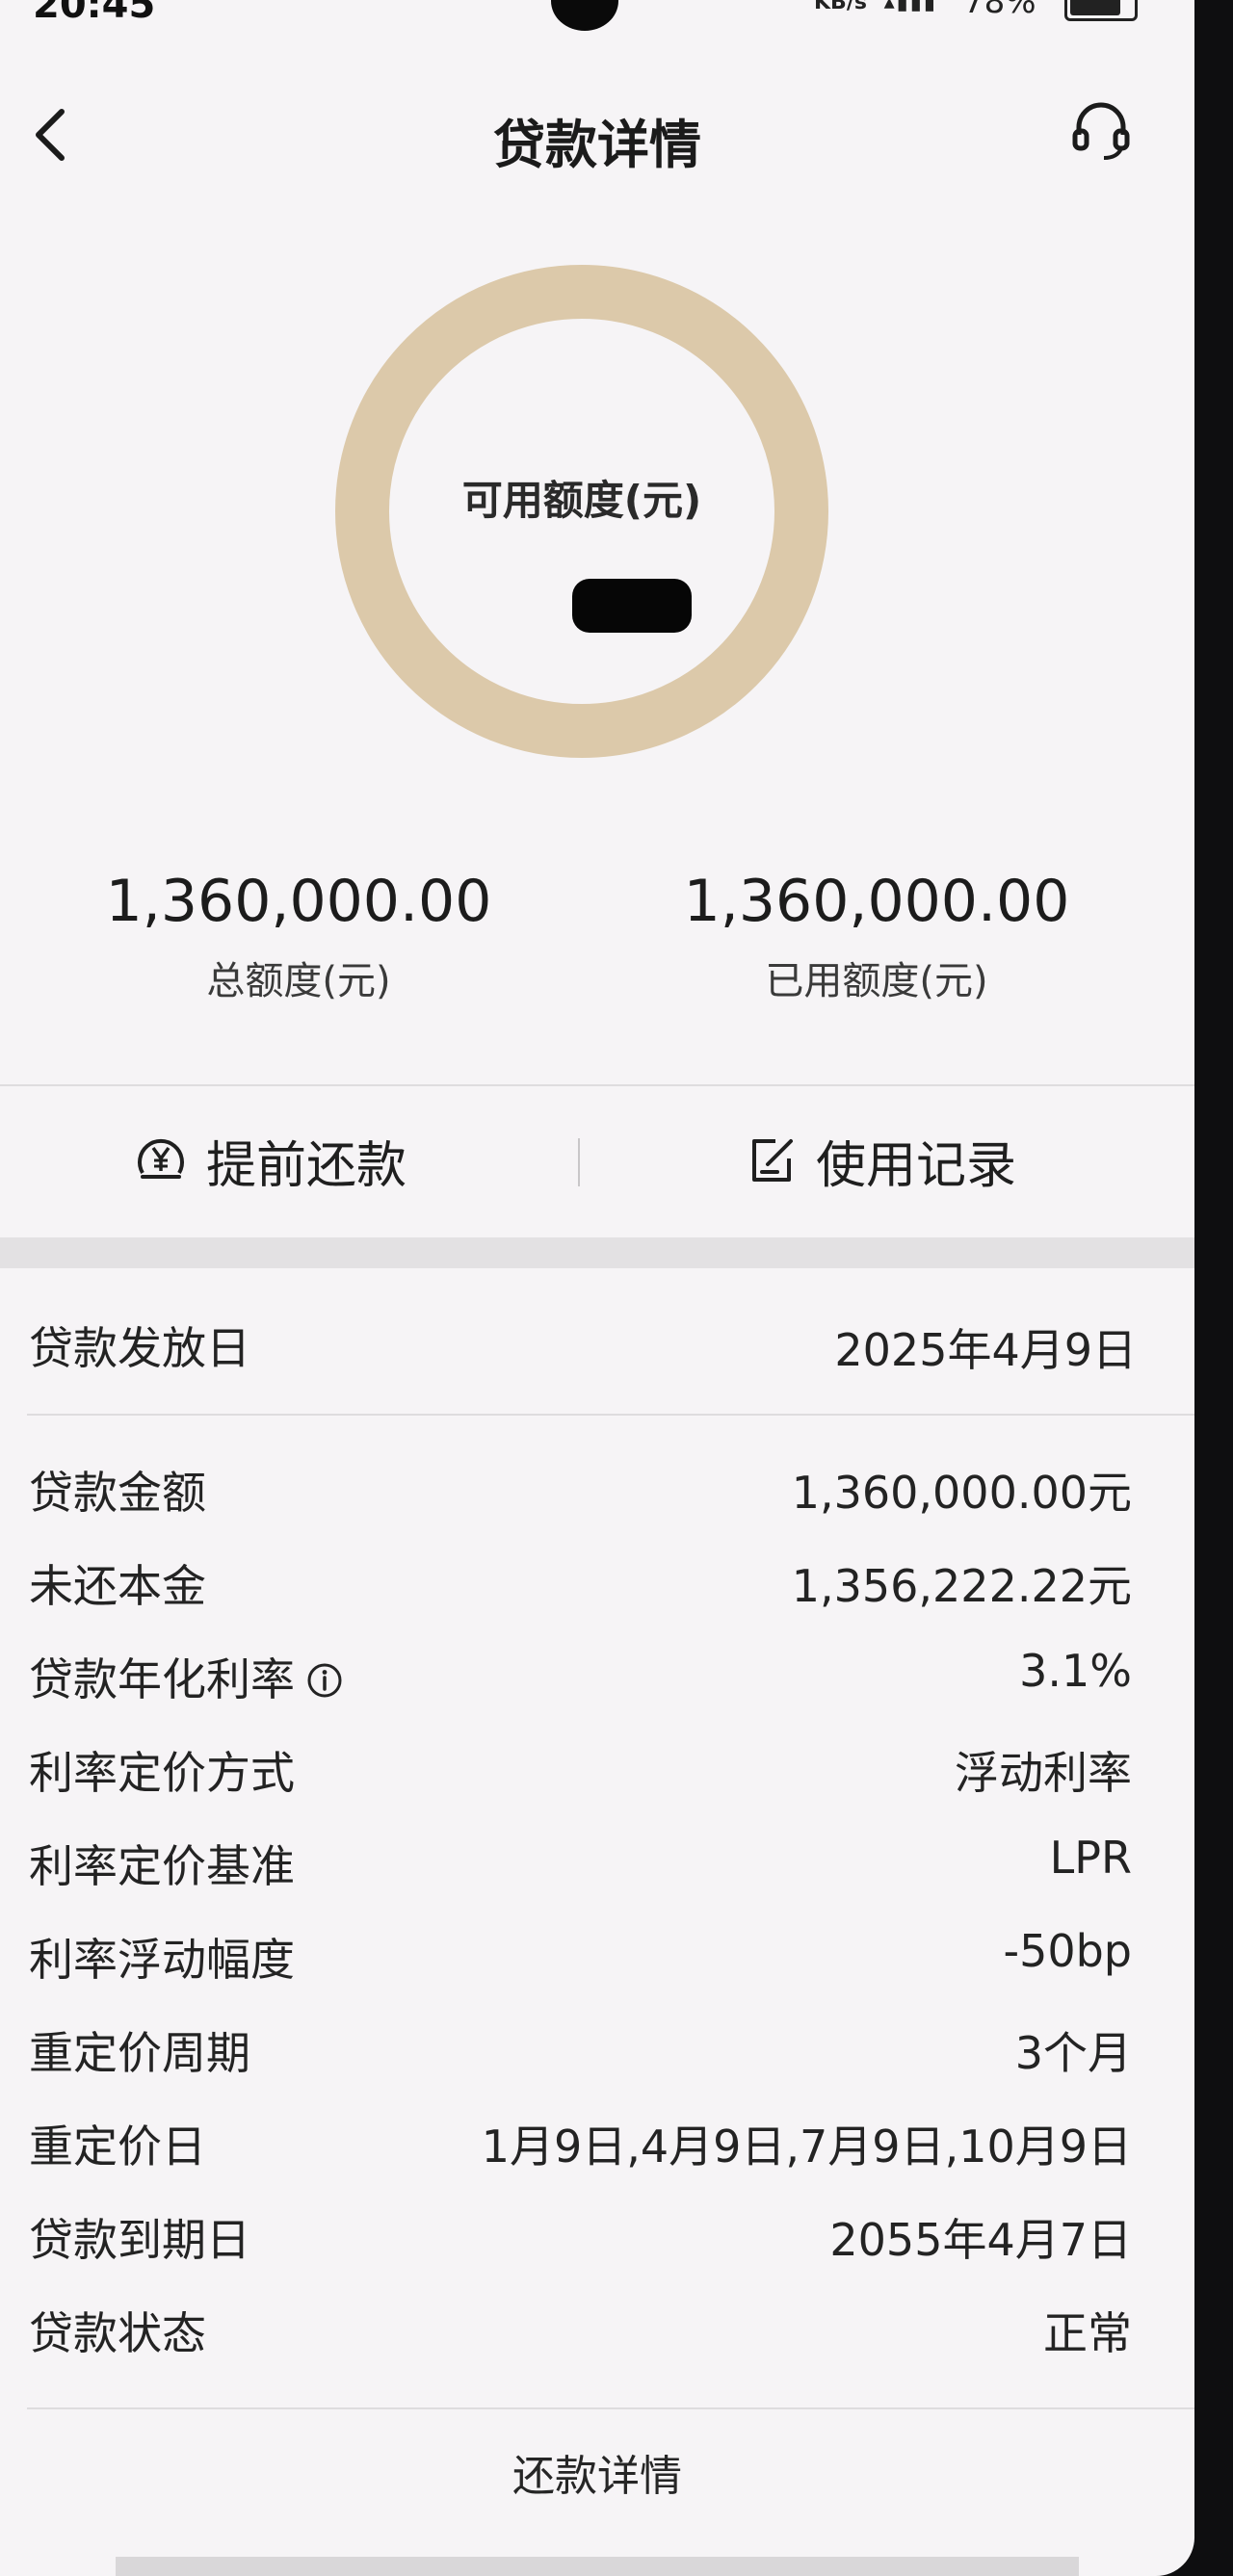 The width and height of the screenshot is (1233, 2576). I want to click on used-credit-amount: 1,360,000.00, so click(876, 901).